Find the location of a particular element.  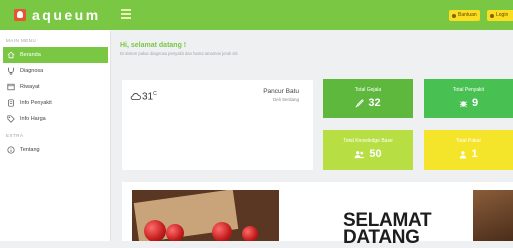

weather-city: Pancur Batu is located at coordinates (281, 91).